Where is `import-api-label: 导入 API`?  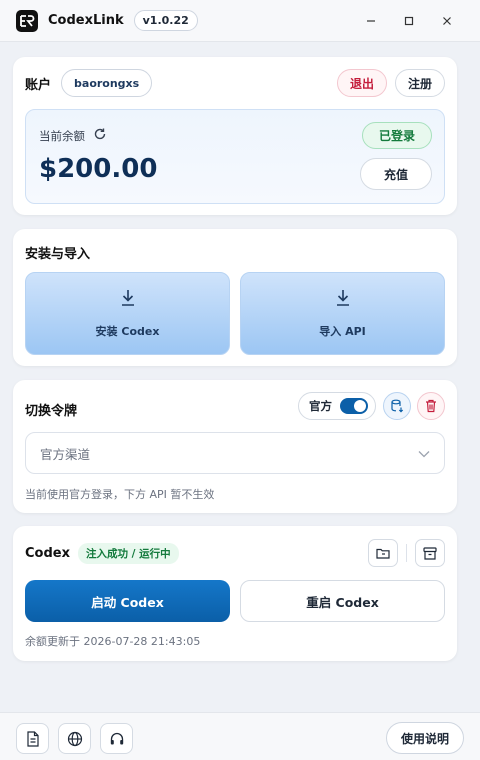 import-api-label: 导入 API is located at coordinates (342, 331).